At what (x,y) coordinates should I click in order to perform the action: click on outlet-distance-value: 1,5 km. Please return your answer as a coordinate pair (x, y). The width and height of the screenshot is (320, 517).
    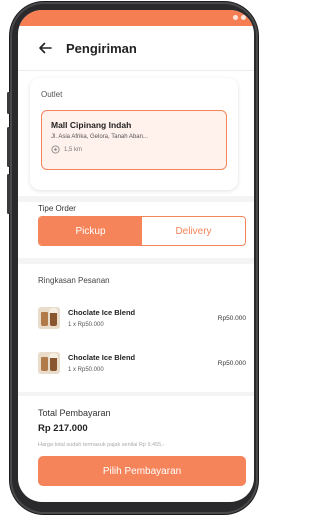
    Looking at the image, I should click on (73, 149).